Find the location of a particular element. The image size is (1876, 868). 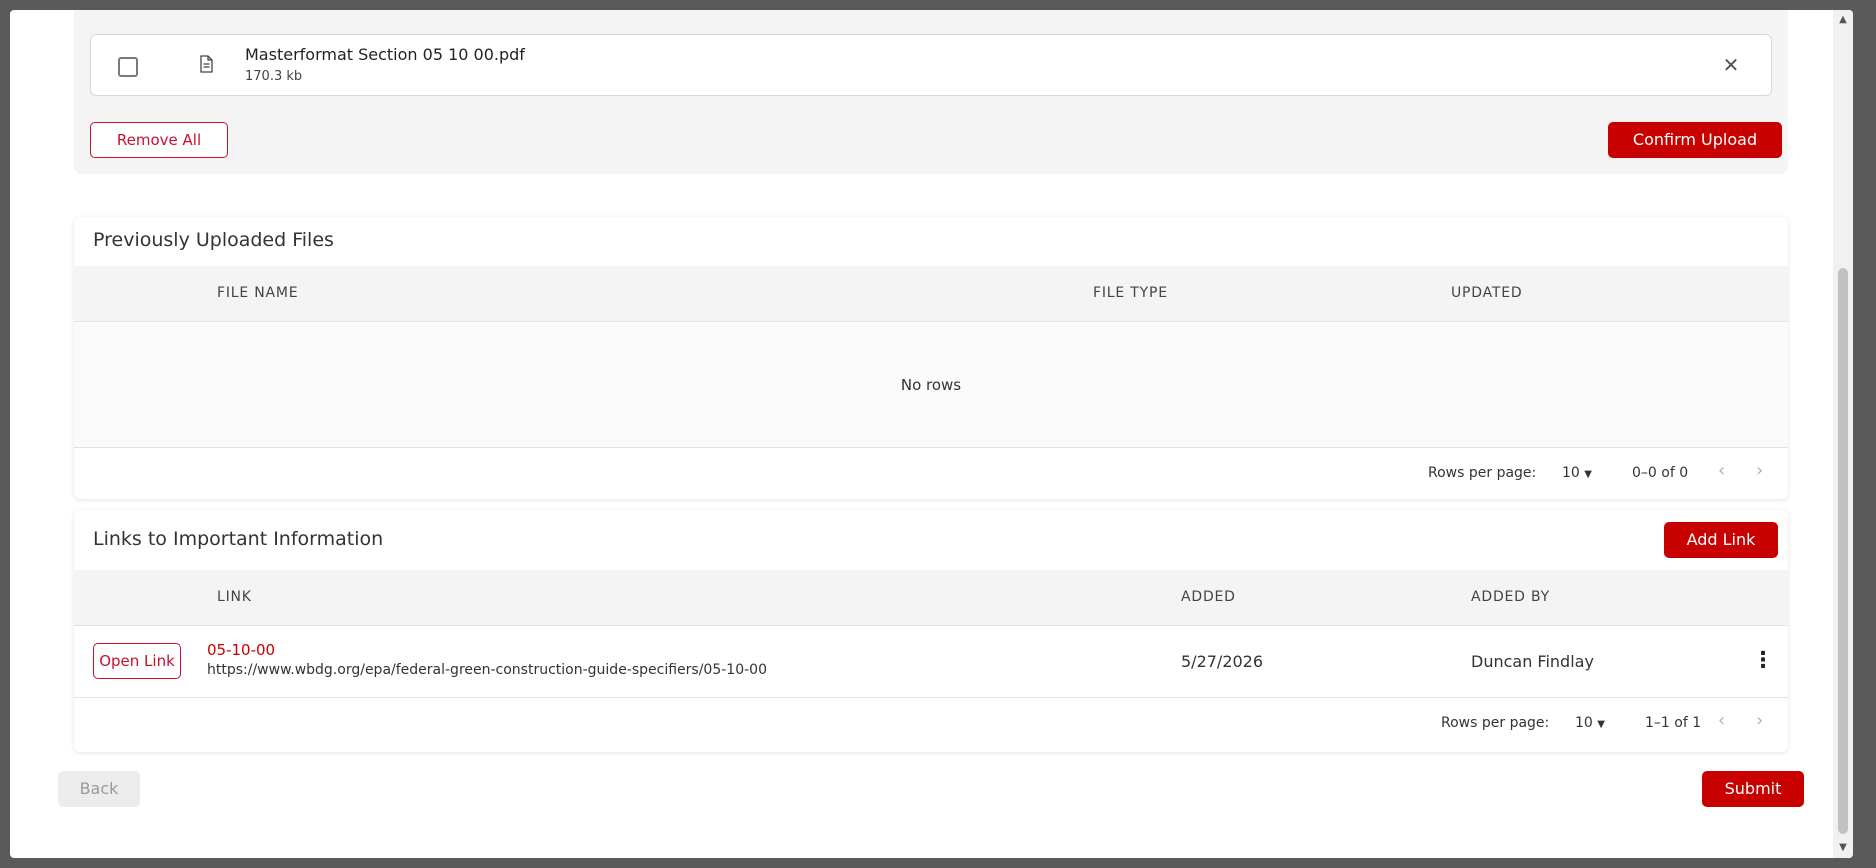

empty-table-body: No rows is located at coordinates (931, 385).